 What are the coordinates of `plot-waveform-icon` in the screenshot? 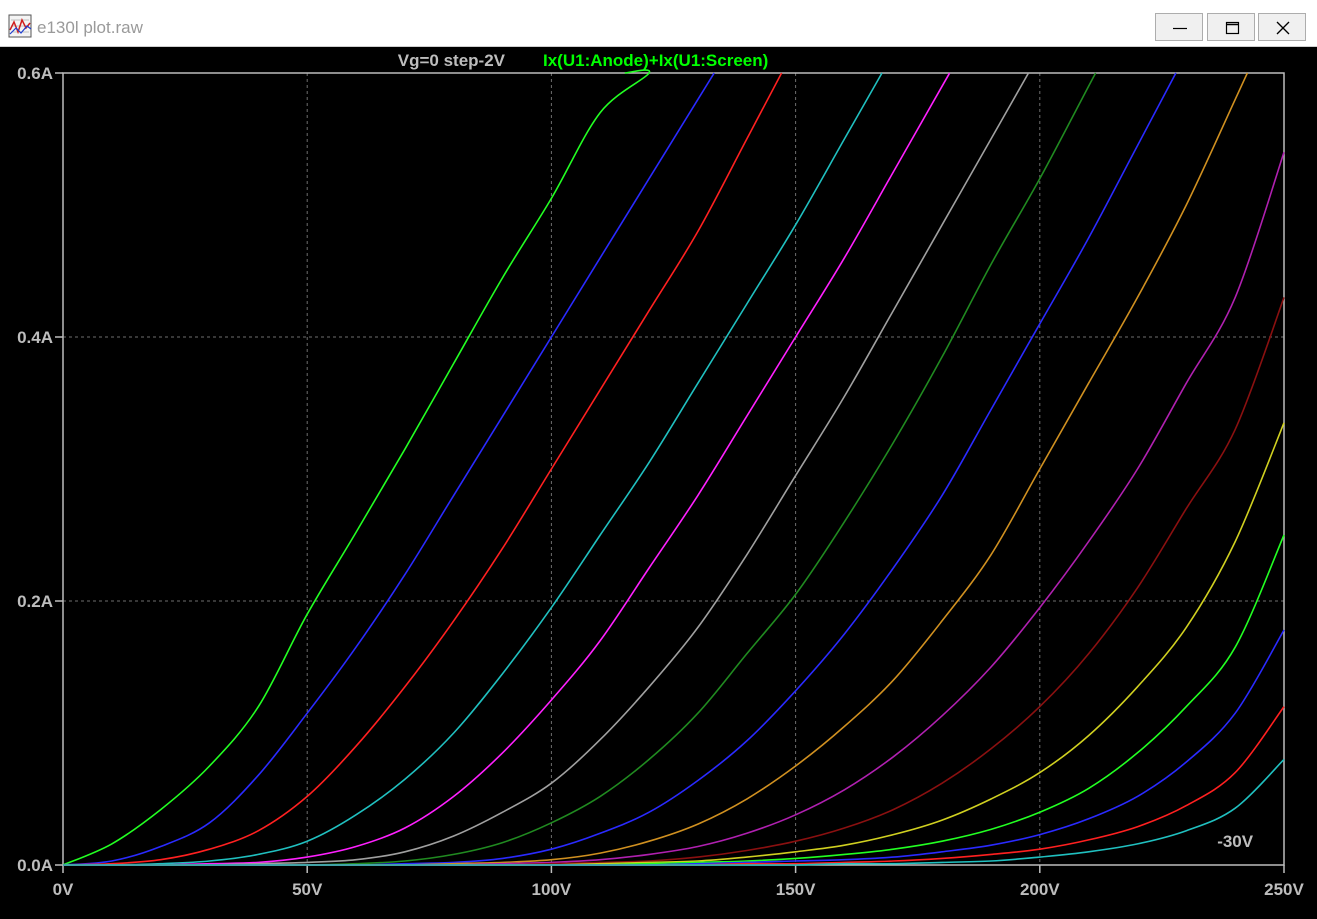 It's located at (21, 27).